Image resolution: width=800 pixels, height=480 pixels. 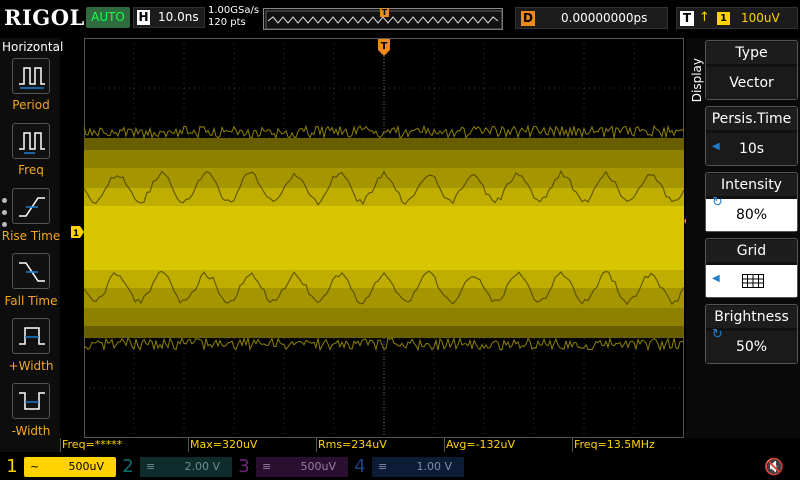 What do you see at coordinates (434, 467) in the screenshot?
I see `channel4-scale: 1.00 V` at bounding box center [434, 467].